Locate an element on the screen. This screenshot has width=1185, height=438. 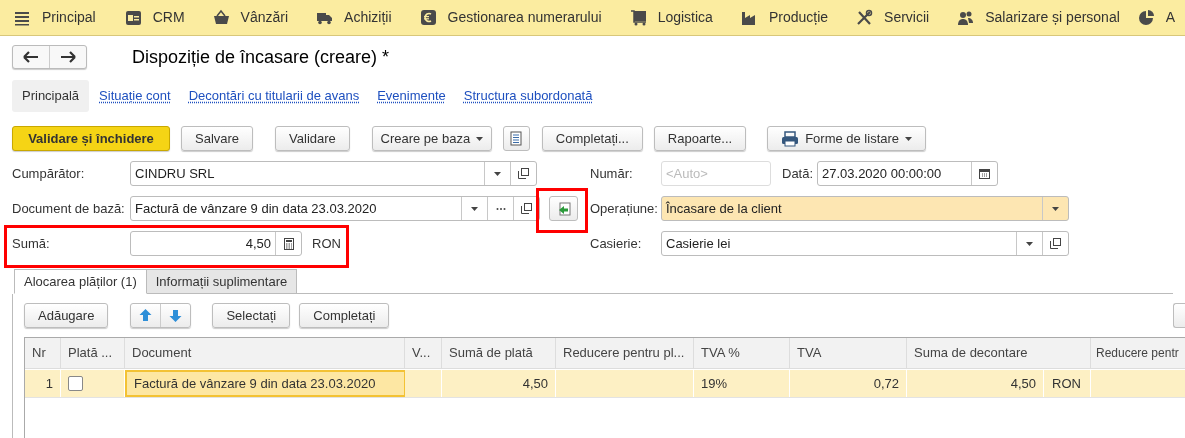
menu-icon is located at coordinates (22, 17).